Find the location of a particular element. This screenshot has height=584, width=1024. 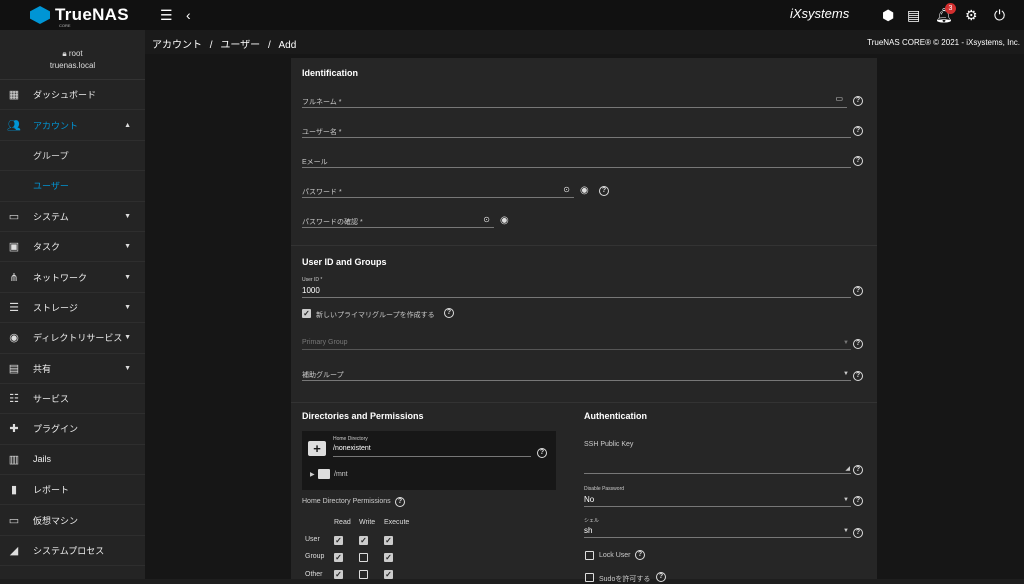

aux-groups-help-icon: ? is located at coordinates (858, 376).